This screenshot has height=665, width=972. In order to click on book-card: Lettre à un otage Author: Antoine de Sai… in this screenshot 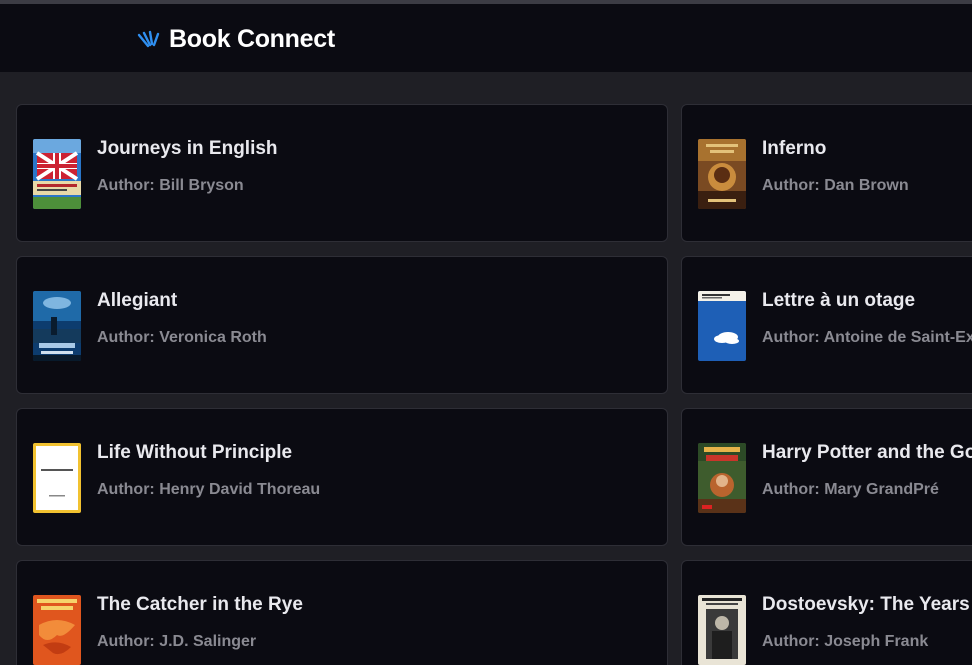, I will do `click(826, 325)`.